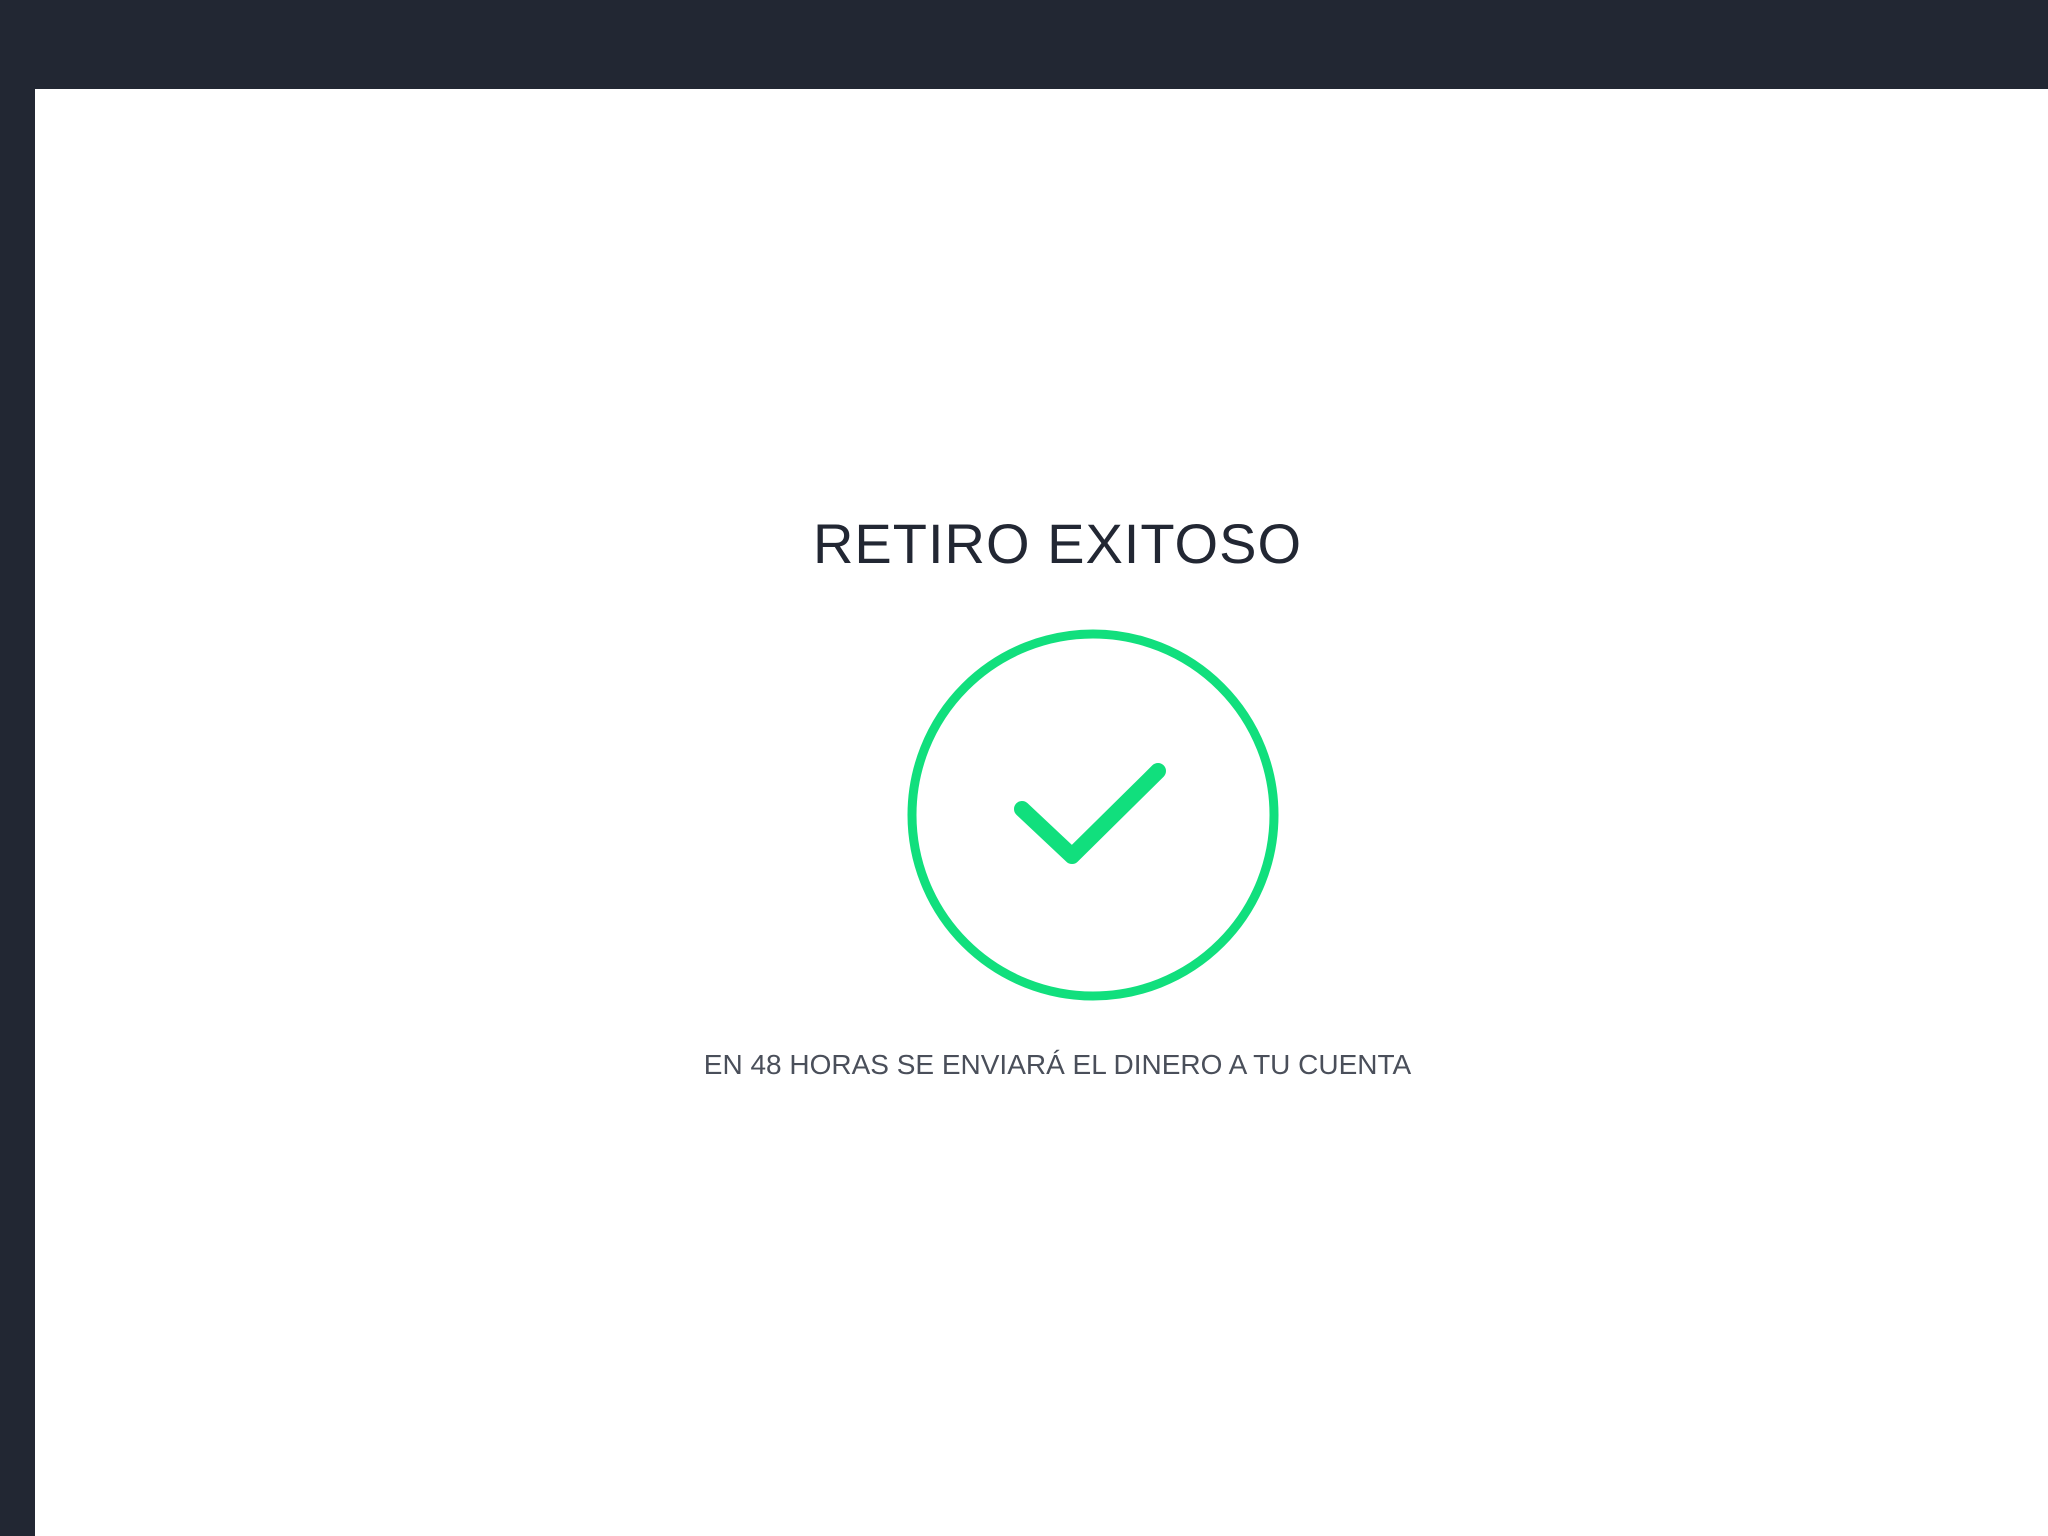 This screenshot has width=2048, height=1536. I want to click on check-circle-icon, so click(1093, 815).